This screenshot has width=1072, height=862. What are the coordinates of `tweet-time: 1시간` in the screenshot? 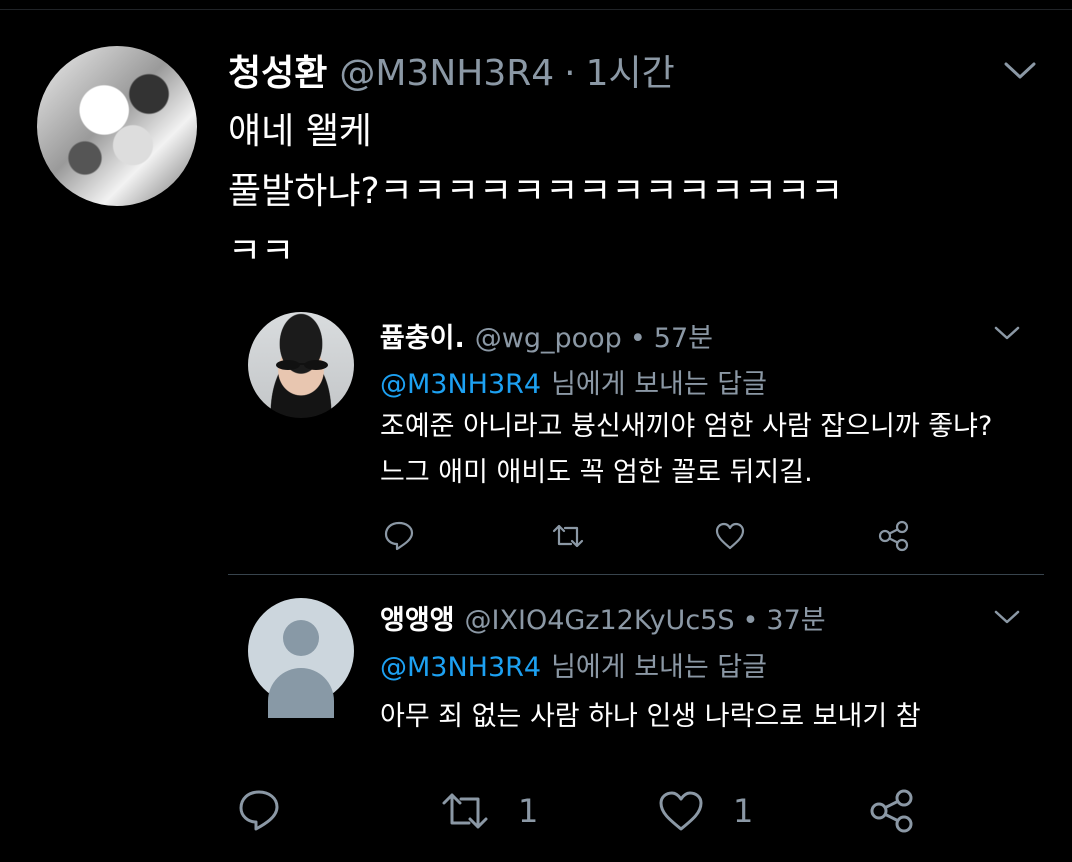 It's located at (630, 73).